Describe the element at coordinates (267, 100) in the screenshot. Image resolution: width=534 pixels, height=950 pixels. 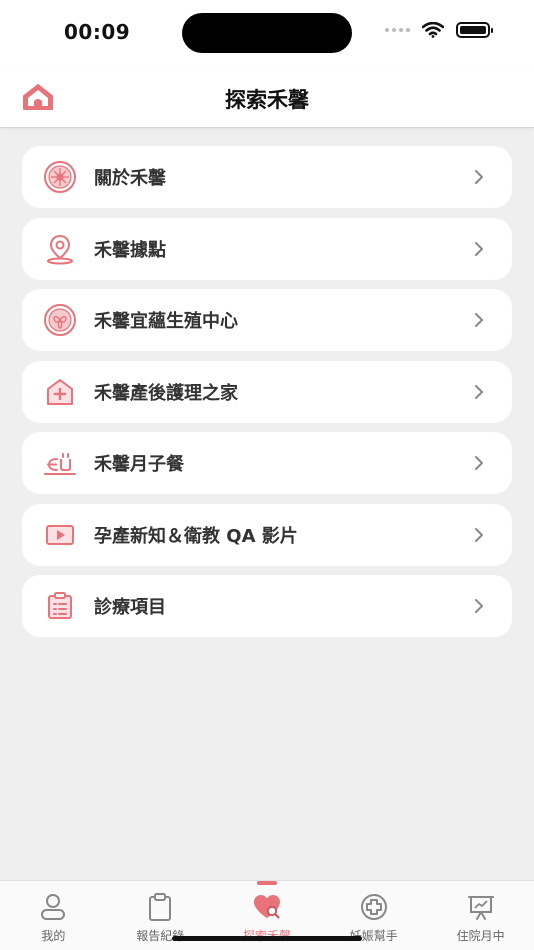
I see `page-title: 探索禾馨` at that location.